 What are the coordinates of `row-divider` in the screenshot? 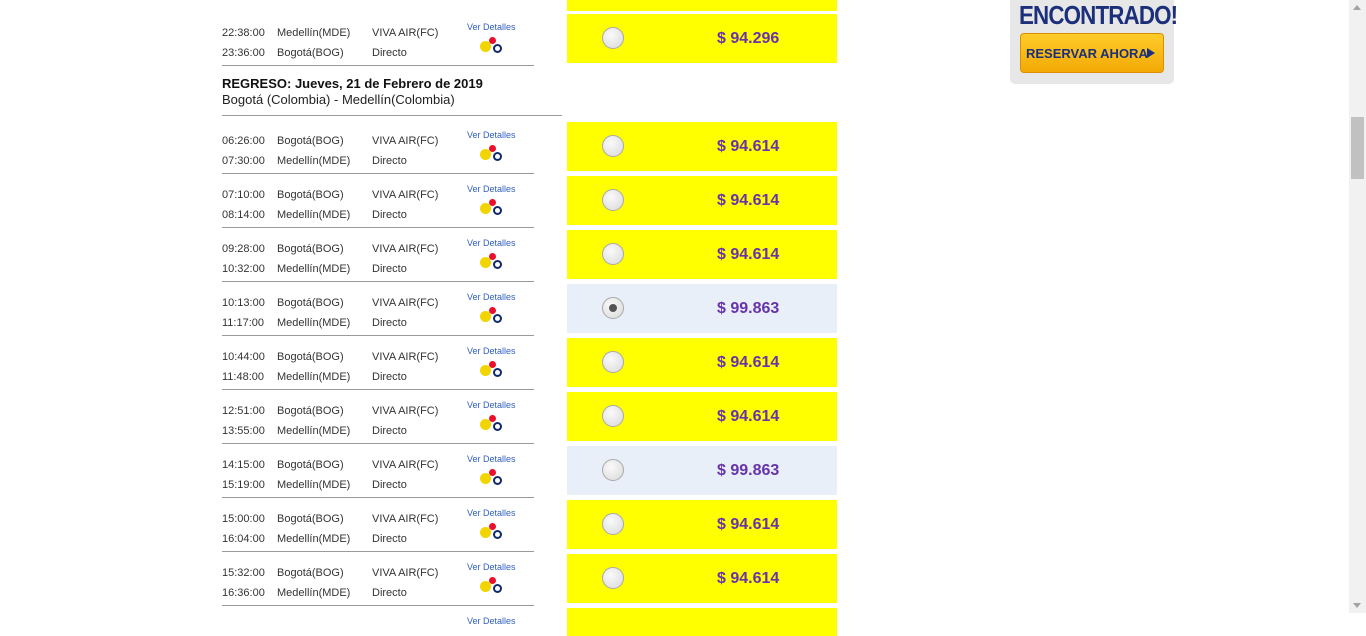 It's located at (378, 65).